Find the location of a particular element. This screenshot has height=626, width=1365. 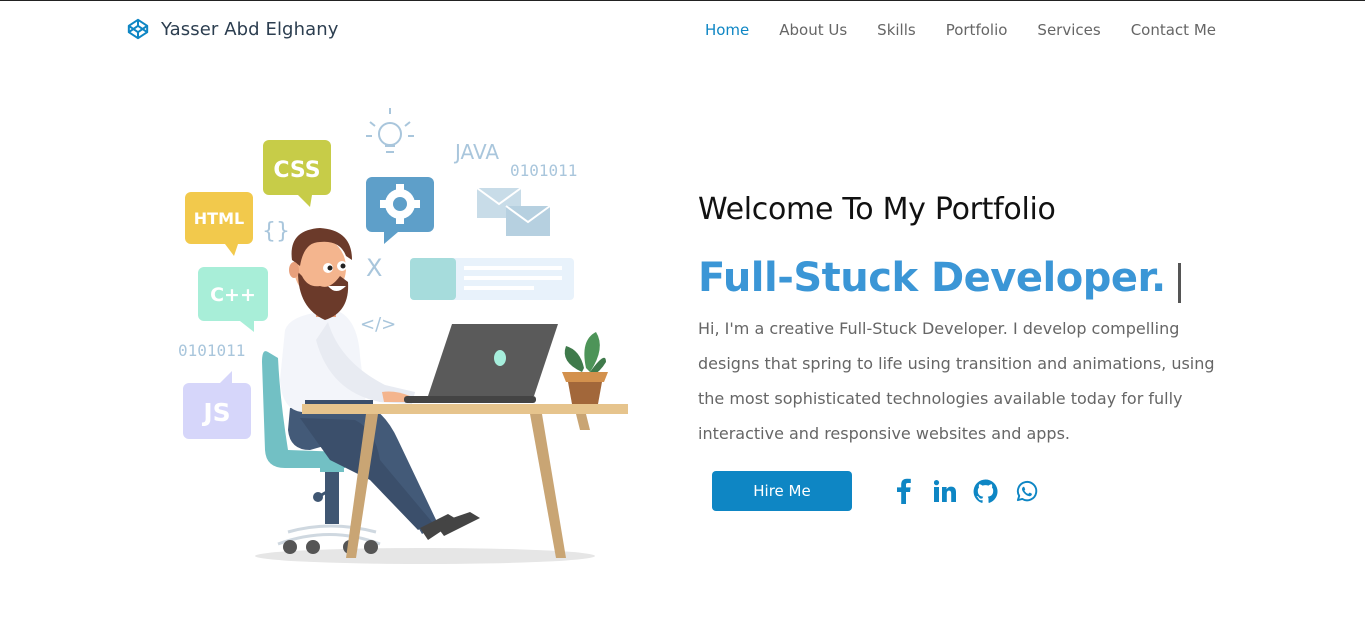

whatsapp-icon is located at coordinates (1026, 491).